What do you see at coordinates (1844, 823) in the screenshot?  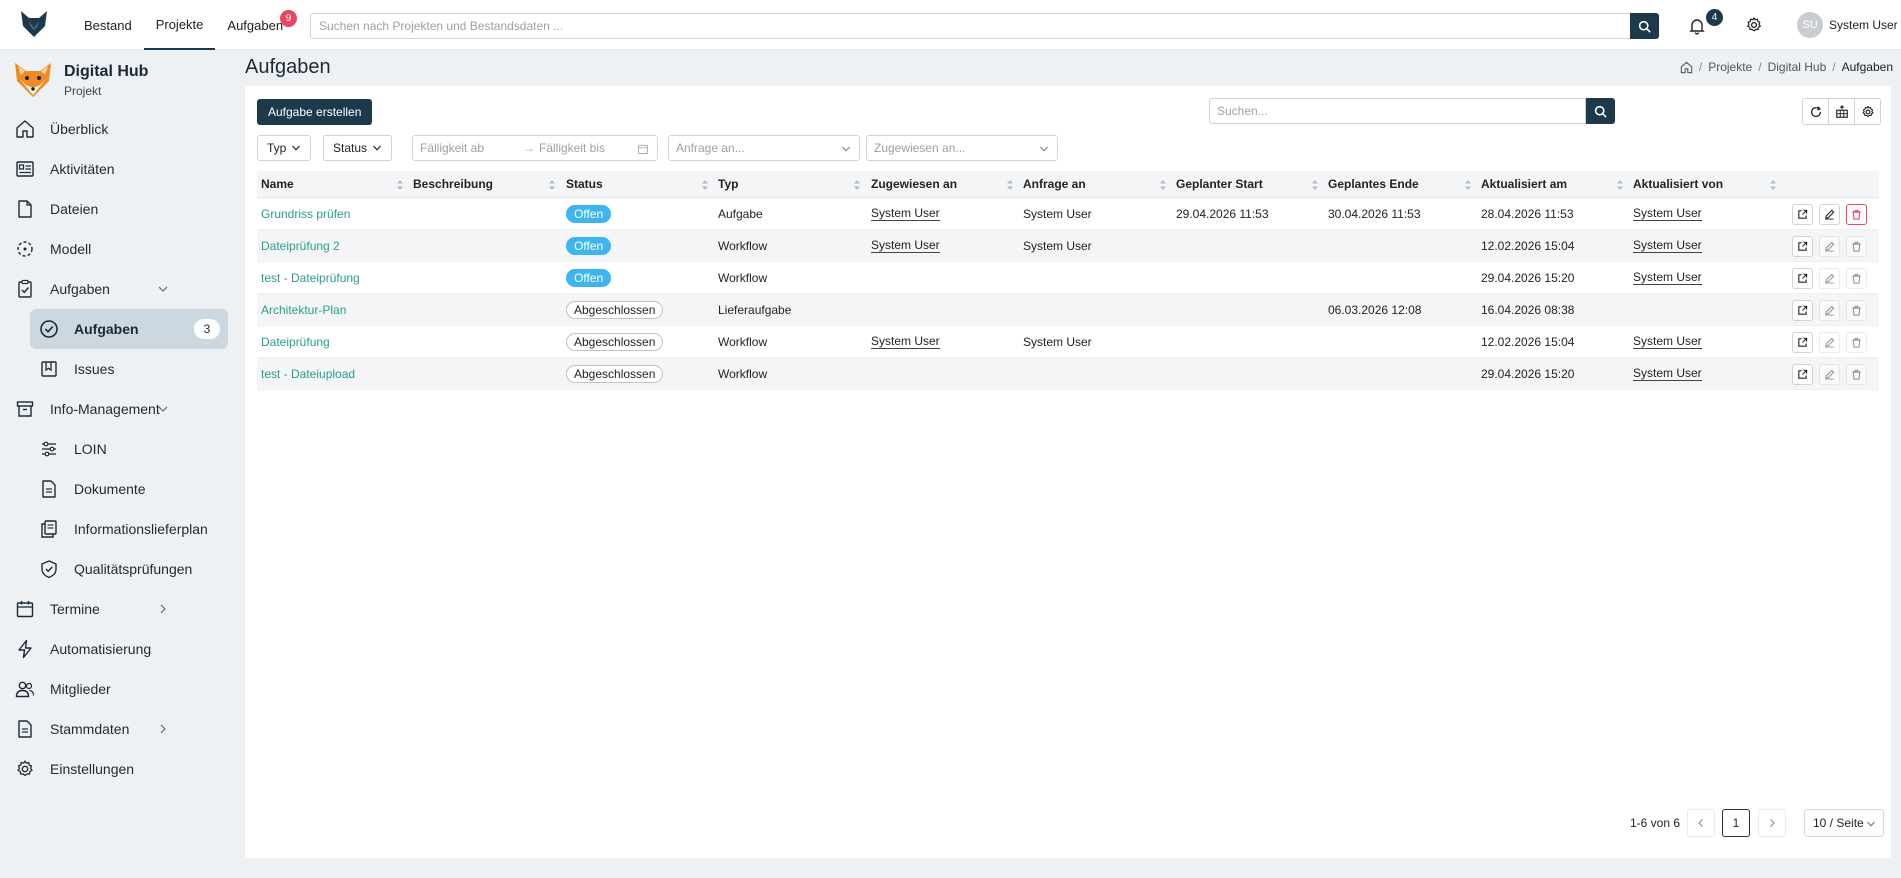 I see `page-size-select: 10 / Seite` at bounding box center [1844, 823].